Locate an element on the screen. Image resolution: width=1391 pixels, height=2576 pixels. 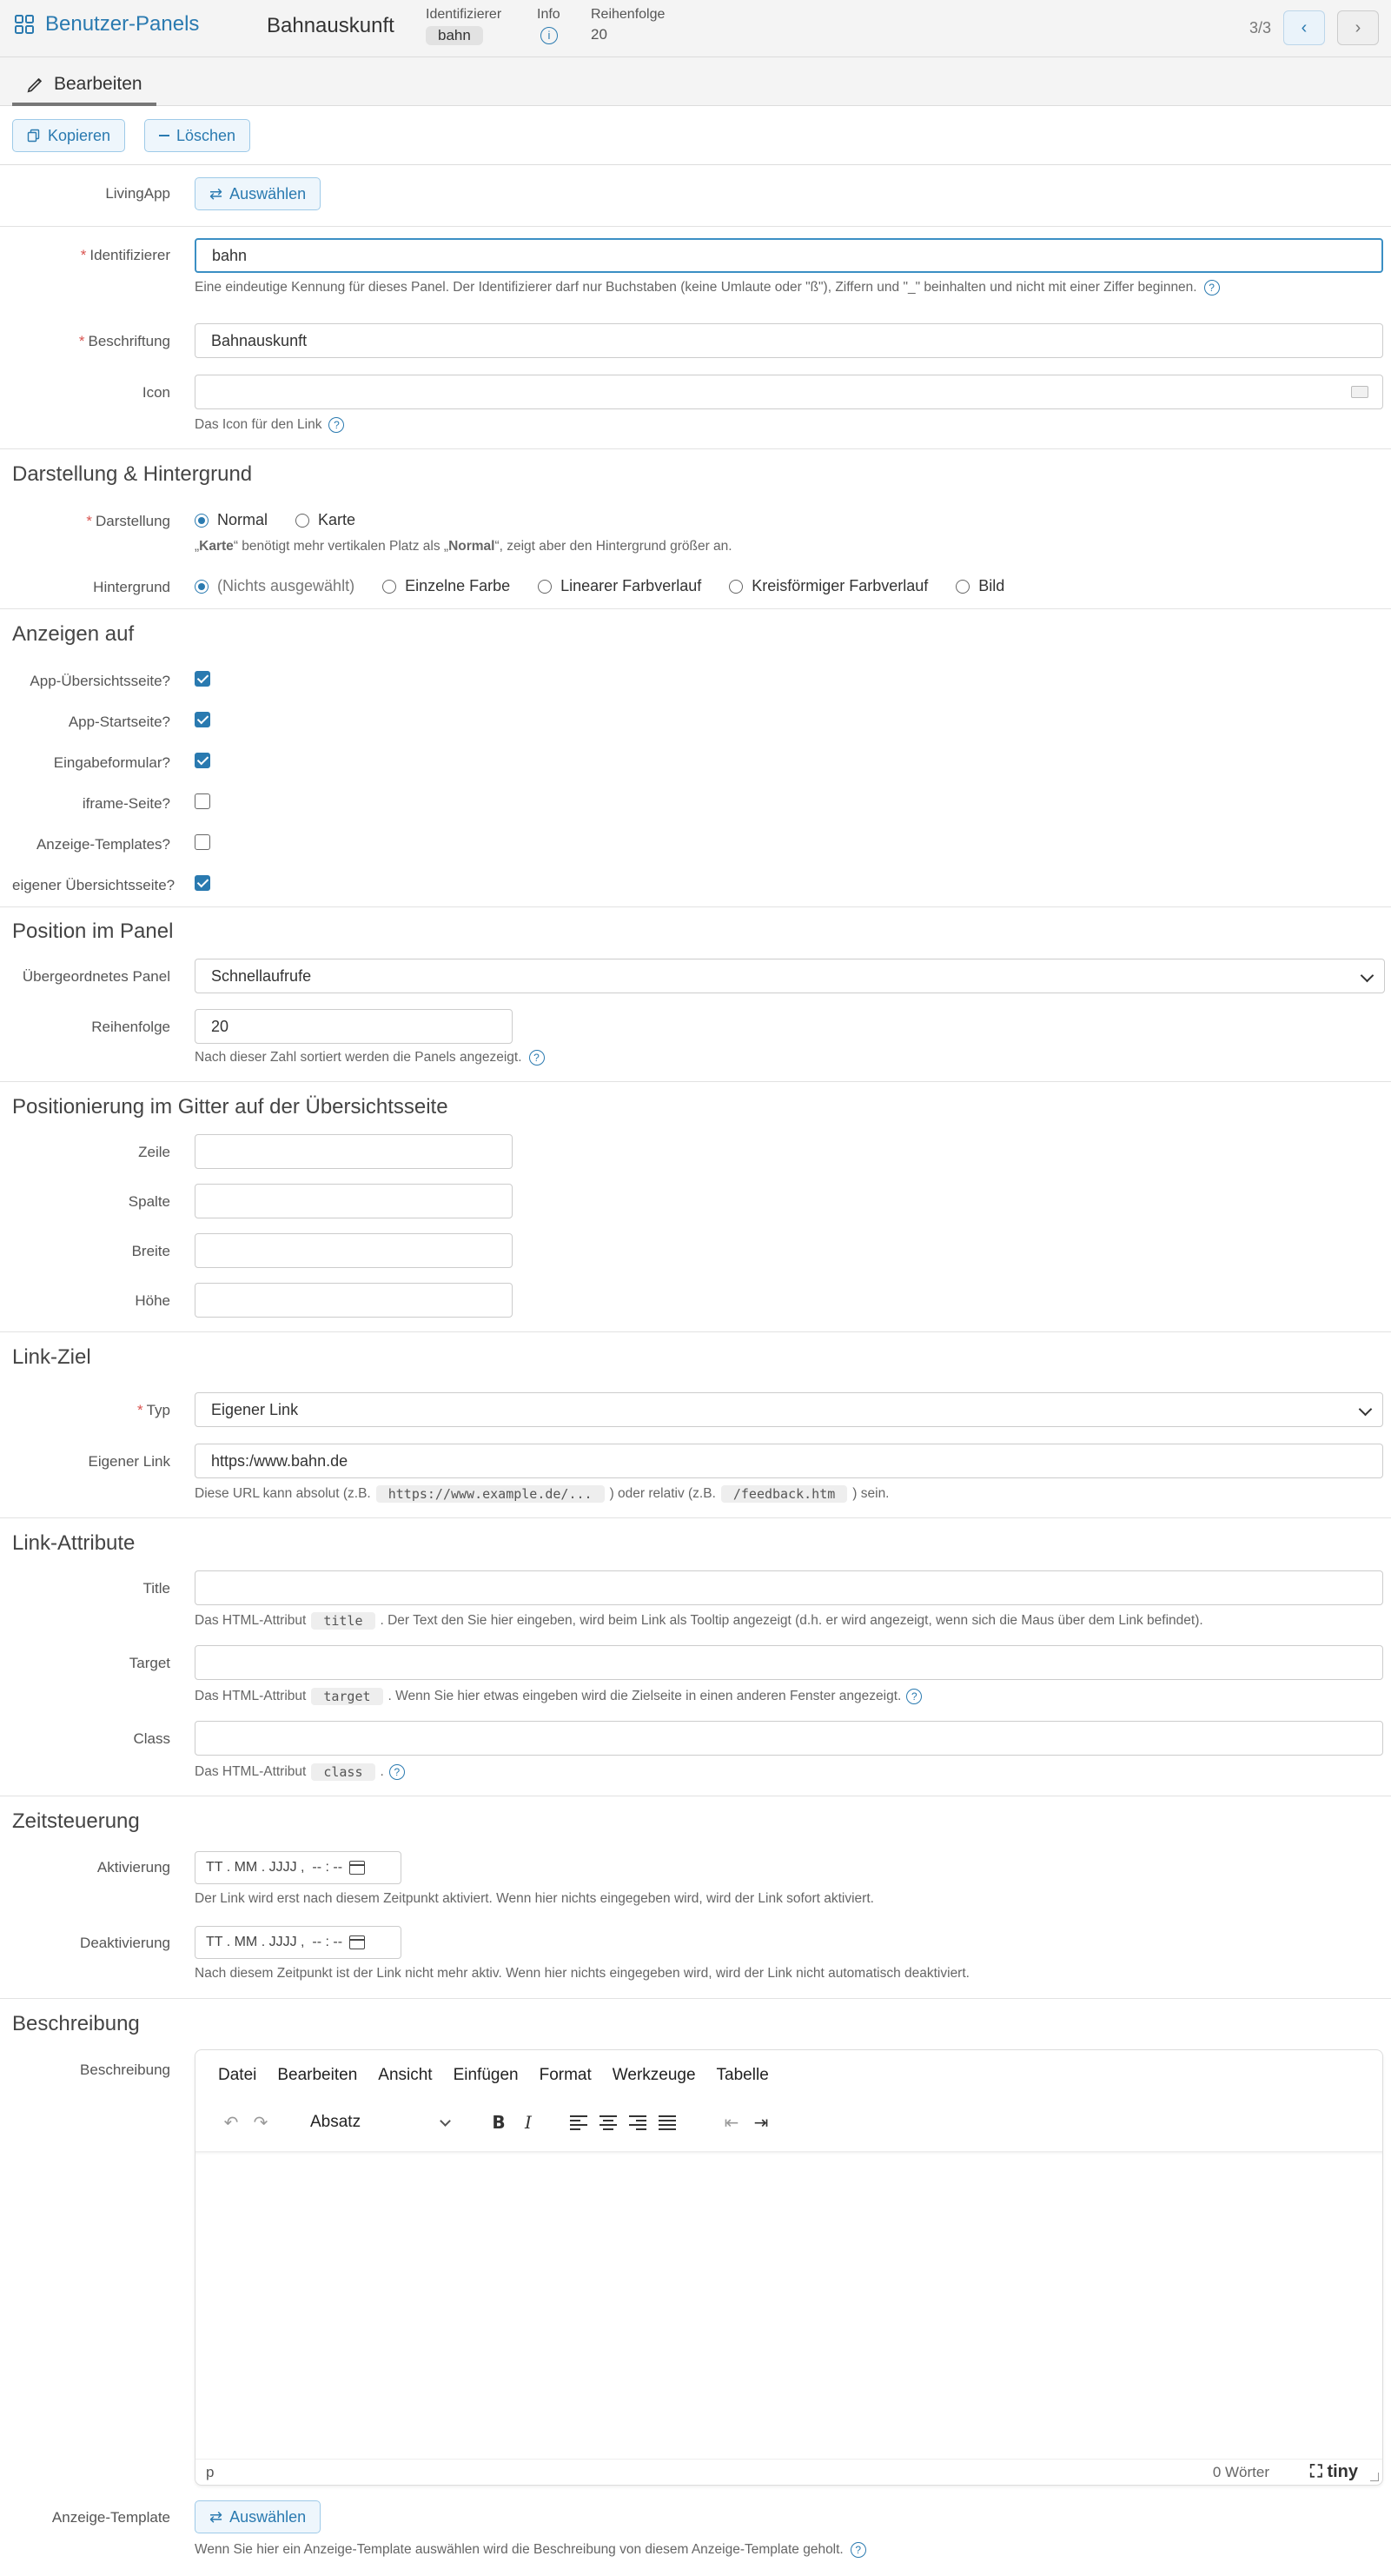
grid-height-input is located at coordinates (354, 1300).